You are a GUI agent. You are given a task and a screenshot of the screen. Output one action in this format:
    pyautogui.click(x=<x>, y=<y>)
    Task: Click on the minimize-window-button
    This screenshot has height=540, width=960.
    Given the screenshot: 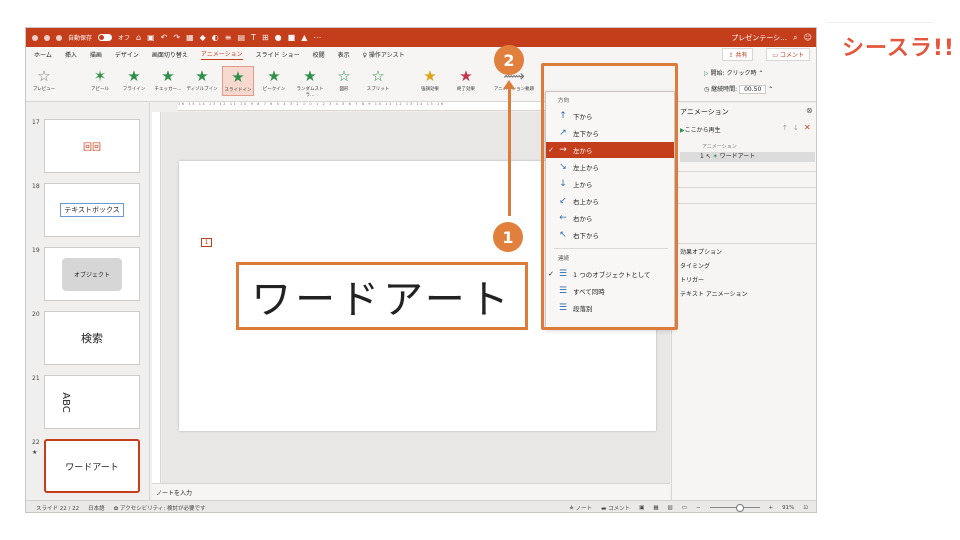 What is the action you would take?
    pyautogui.click(x=47, y=37)
    